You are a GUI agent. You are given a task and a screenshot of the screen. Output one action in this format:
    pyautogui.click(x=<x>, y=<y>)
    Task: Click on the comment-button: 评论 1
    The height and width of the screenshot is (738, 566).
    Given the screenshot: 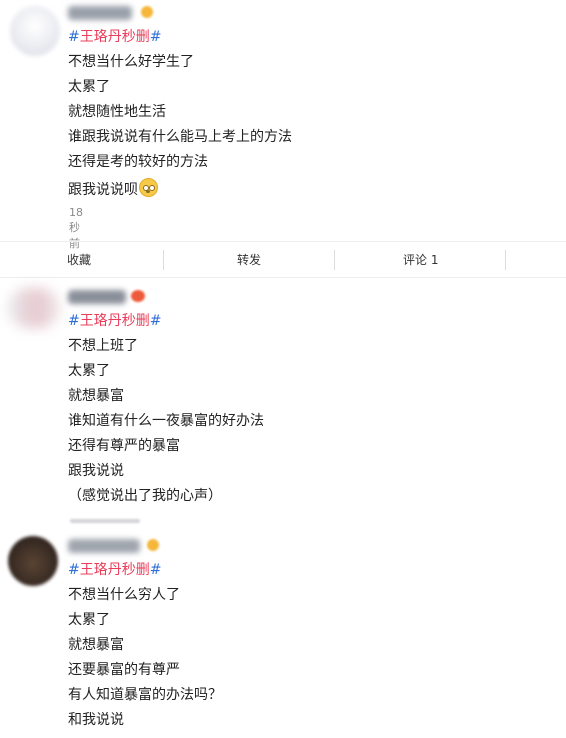 What is the action you would take?
    pyautogui.click(x=420, y=260)
    